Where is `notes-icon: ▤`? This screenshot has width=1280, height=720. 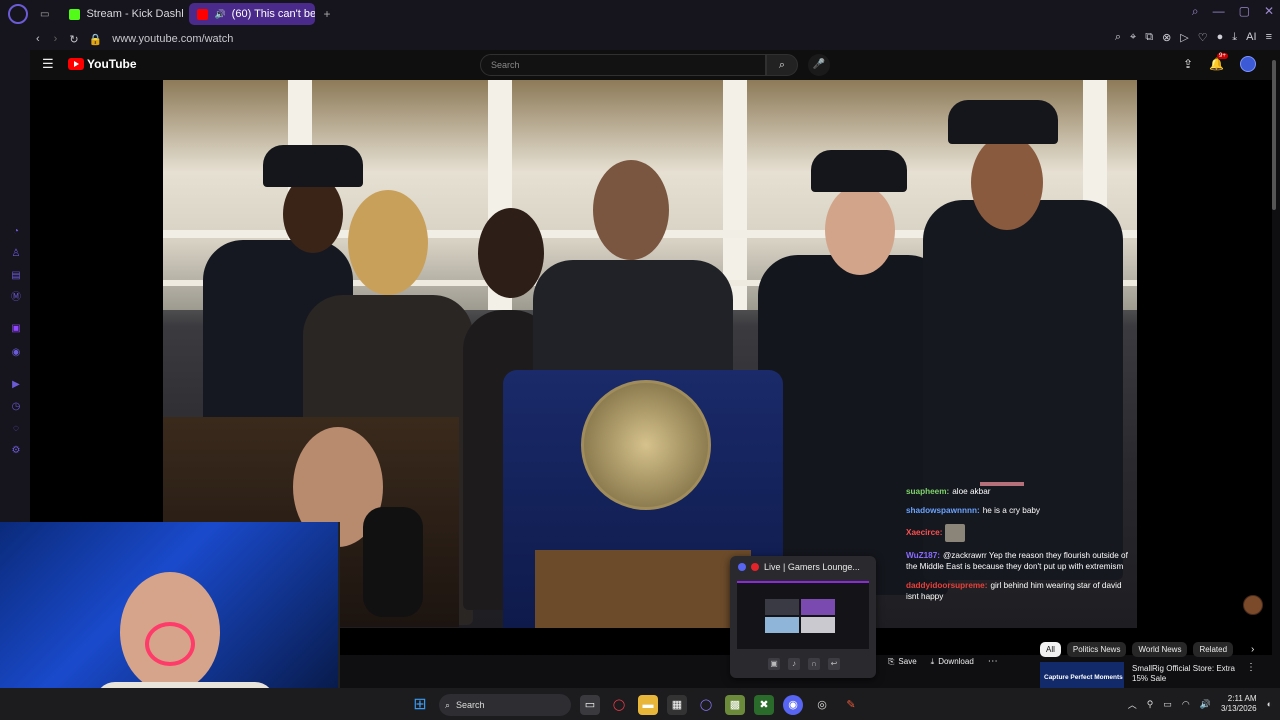
notes-icon: ▤ is located at coordinates (16, 276).